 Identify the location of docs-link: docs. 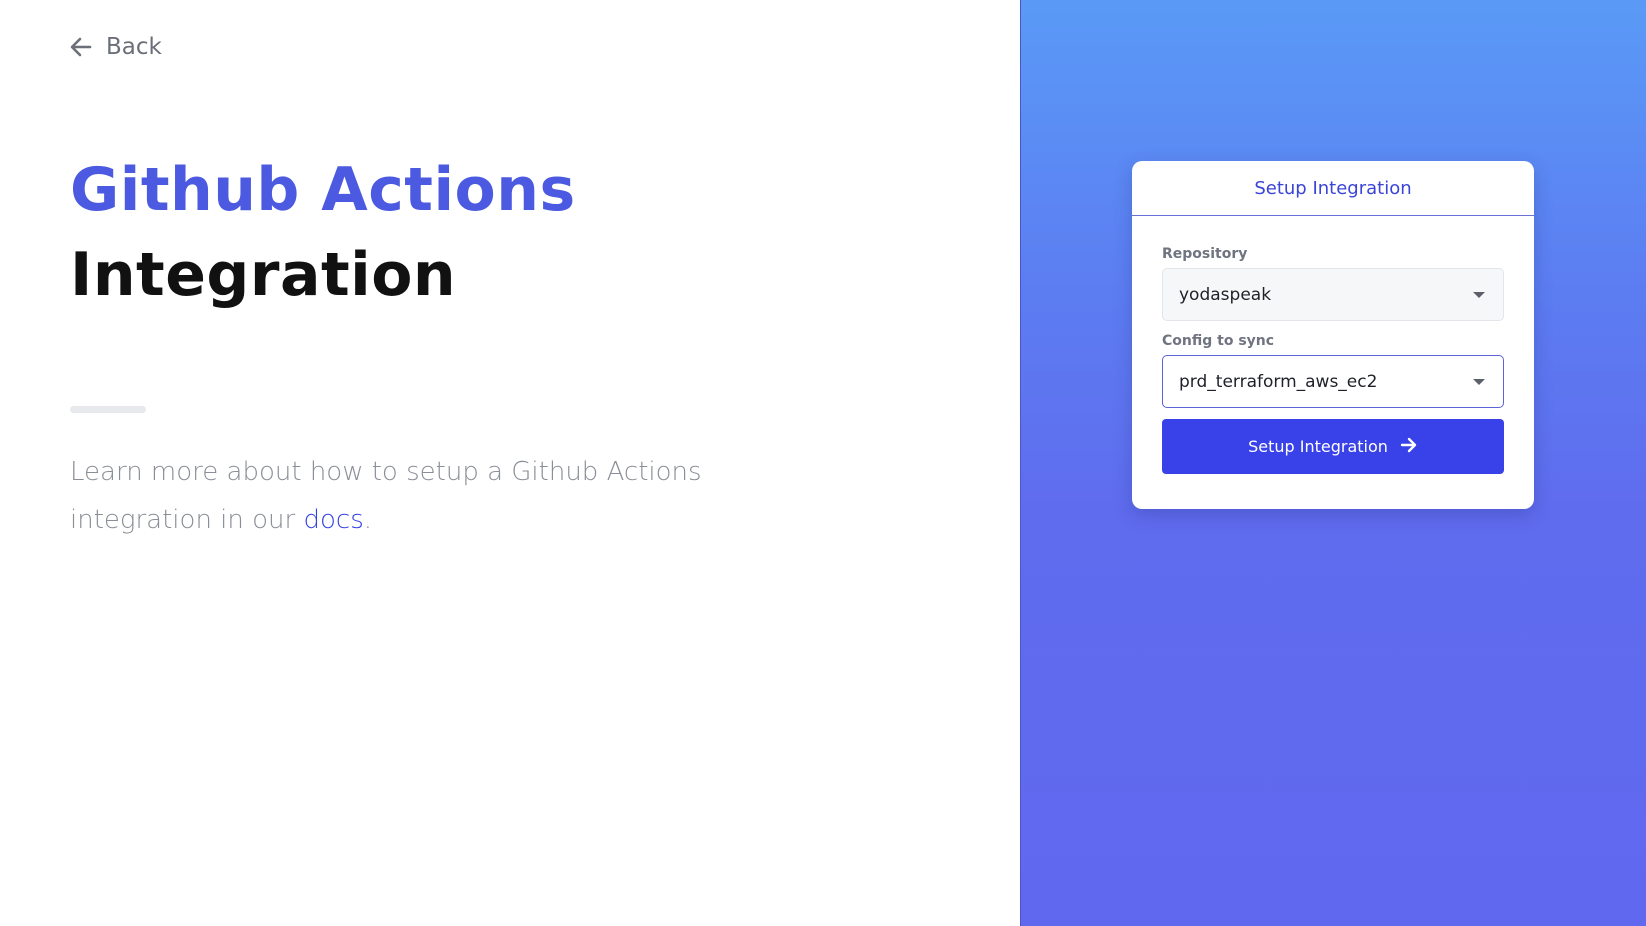
(334, 520).